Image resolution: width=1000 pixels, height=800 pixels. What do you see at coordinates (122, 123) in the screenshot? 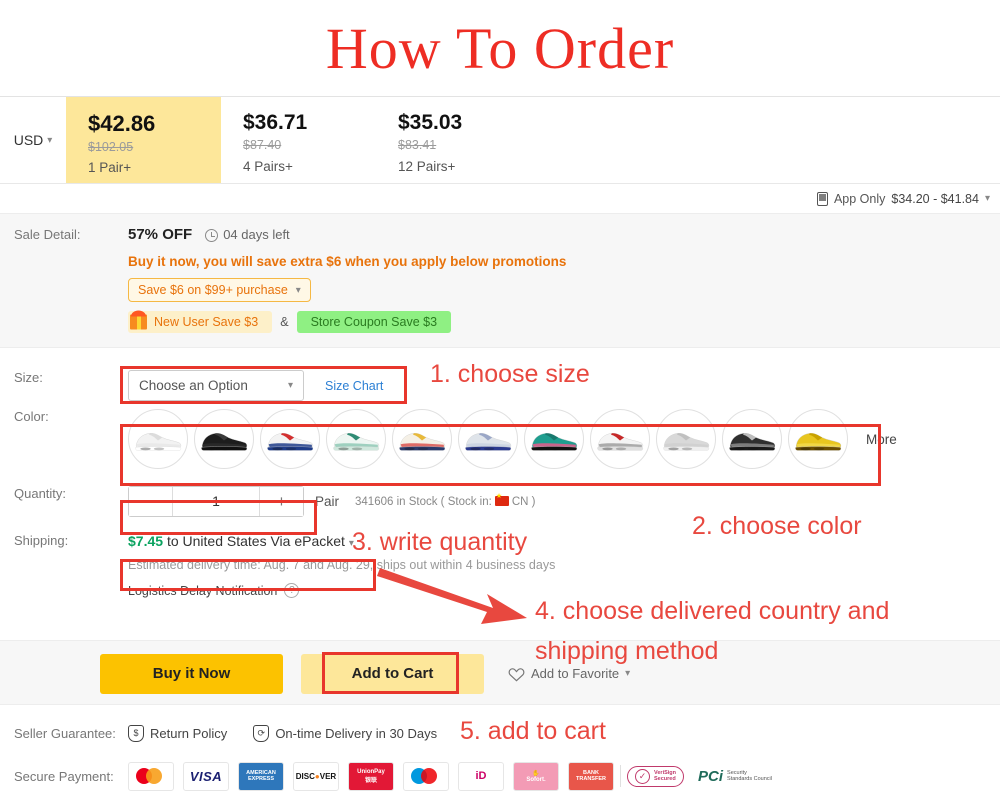
I see `price-tier-1-price: $42.86` at bounding box center [122, 123].